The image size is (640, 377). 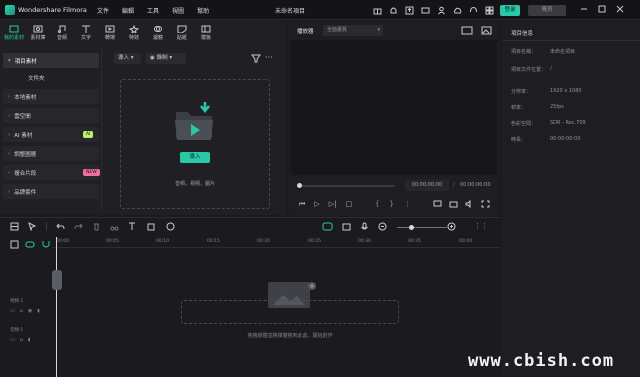 I want to click on timeline-more-icon: ⋮⋮, so click(x=481, y=226).